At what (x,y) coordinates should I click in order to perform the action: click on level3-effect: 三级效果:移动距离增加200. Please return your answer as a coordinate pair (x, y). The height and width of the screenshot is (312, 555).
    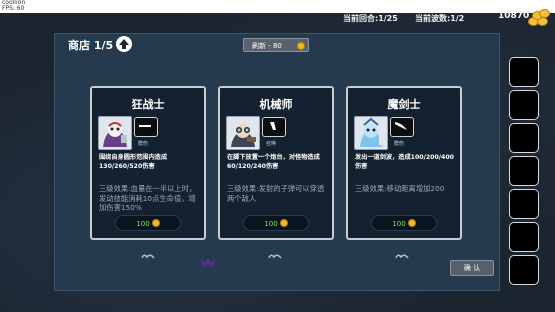
    Looking at the image, I should click on (400, 188).